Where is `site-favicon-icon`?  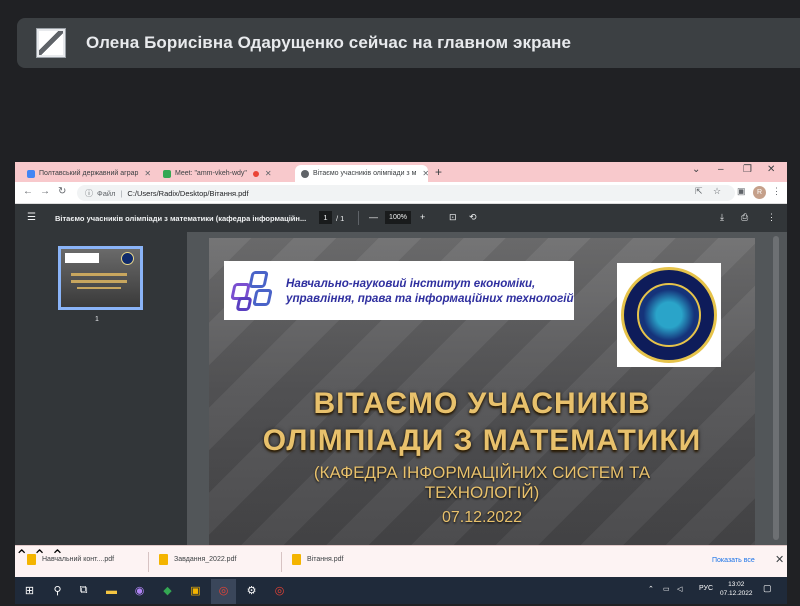
site-favicon-icon is located at coordinates (31, 173).